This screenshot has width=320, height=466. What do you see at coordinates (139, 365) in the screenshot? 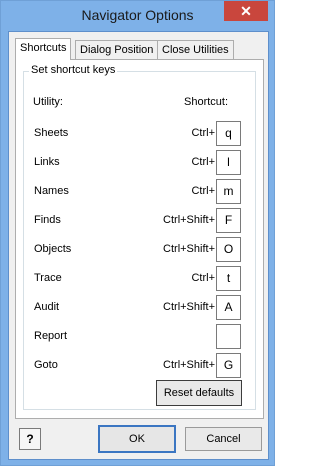
I see `shortcut-row-goto: Goto Ctrl+Shift+ G` at bounding box center [139, 365].